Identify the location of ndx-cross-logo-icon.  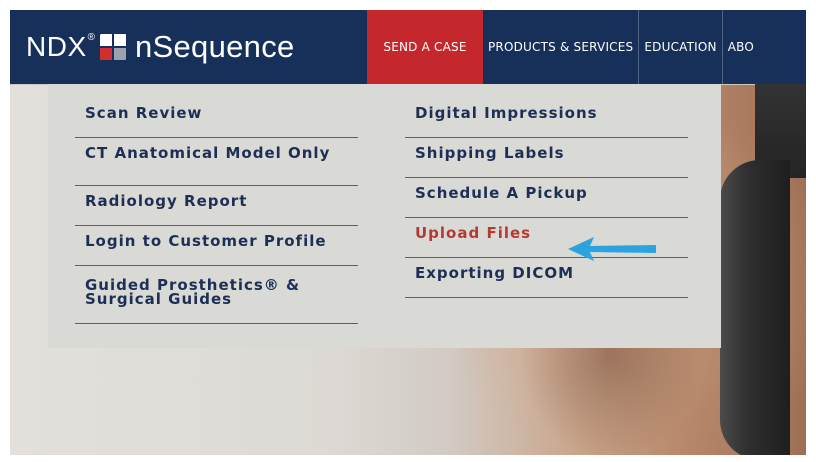
(113, 47).